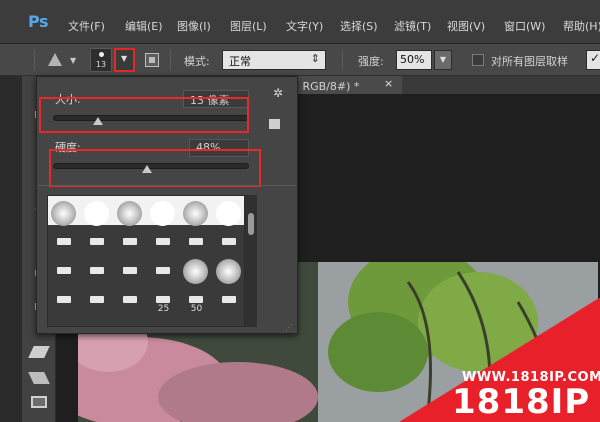  I want to click on close-icon: ×, so click(388, 83).